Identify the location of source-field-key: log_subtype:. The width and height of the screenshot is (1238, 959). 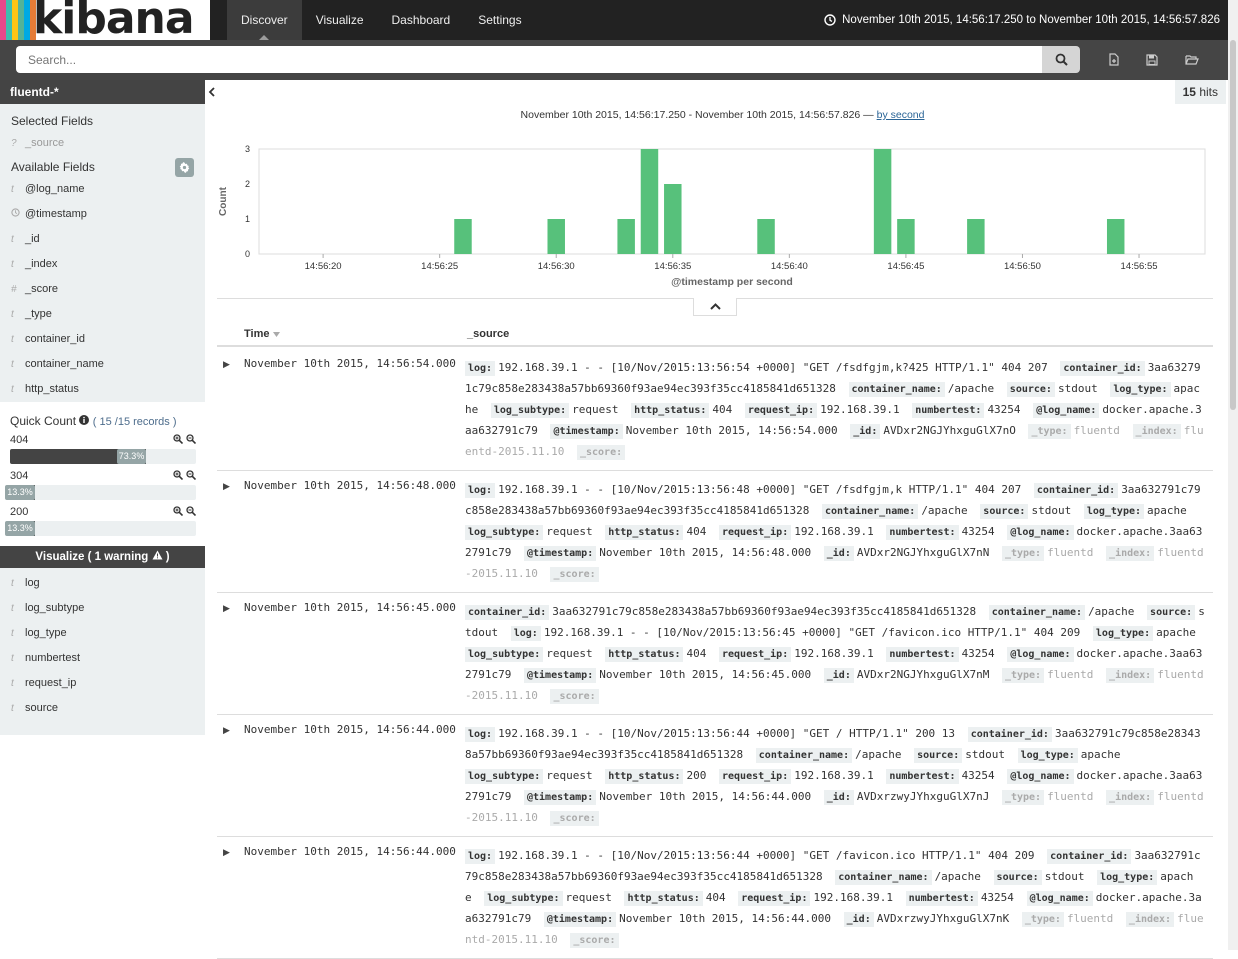
(523, 898).